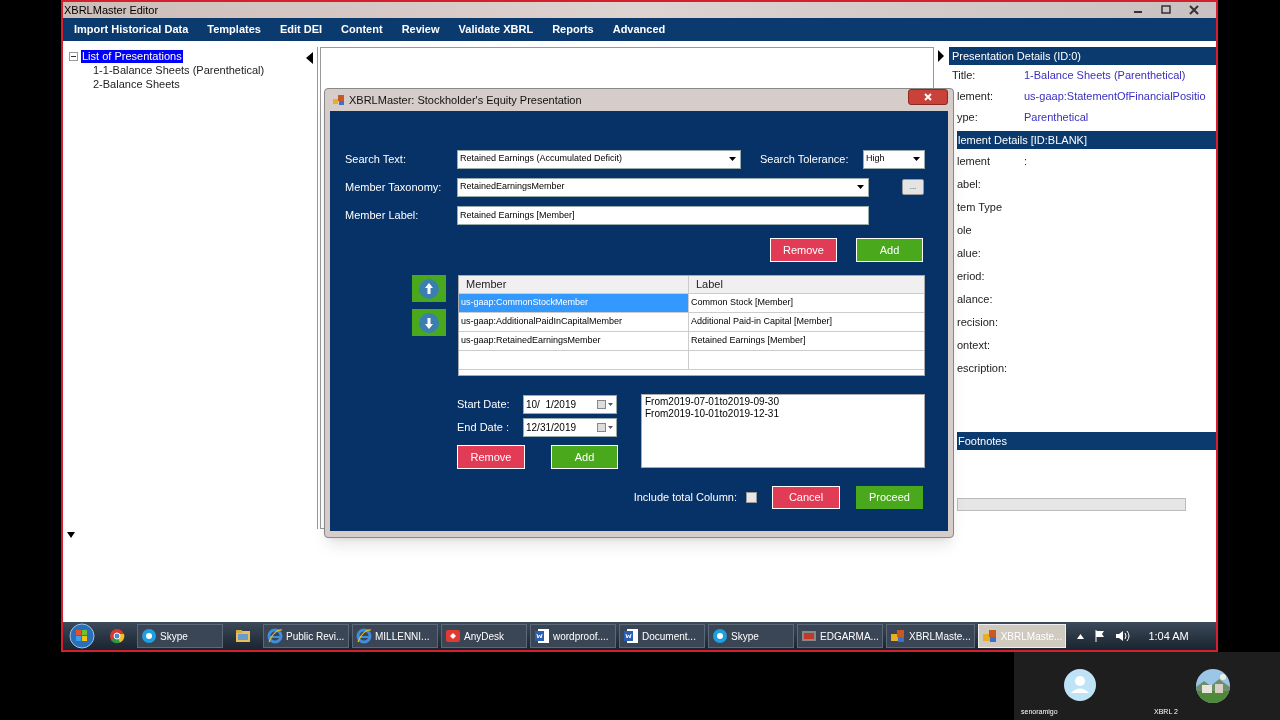  I want to click on field-label: alue:, so click(969, 253).